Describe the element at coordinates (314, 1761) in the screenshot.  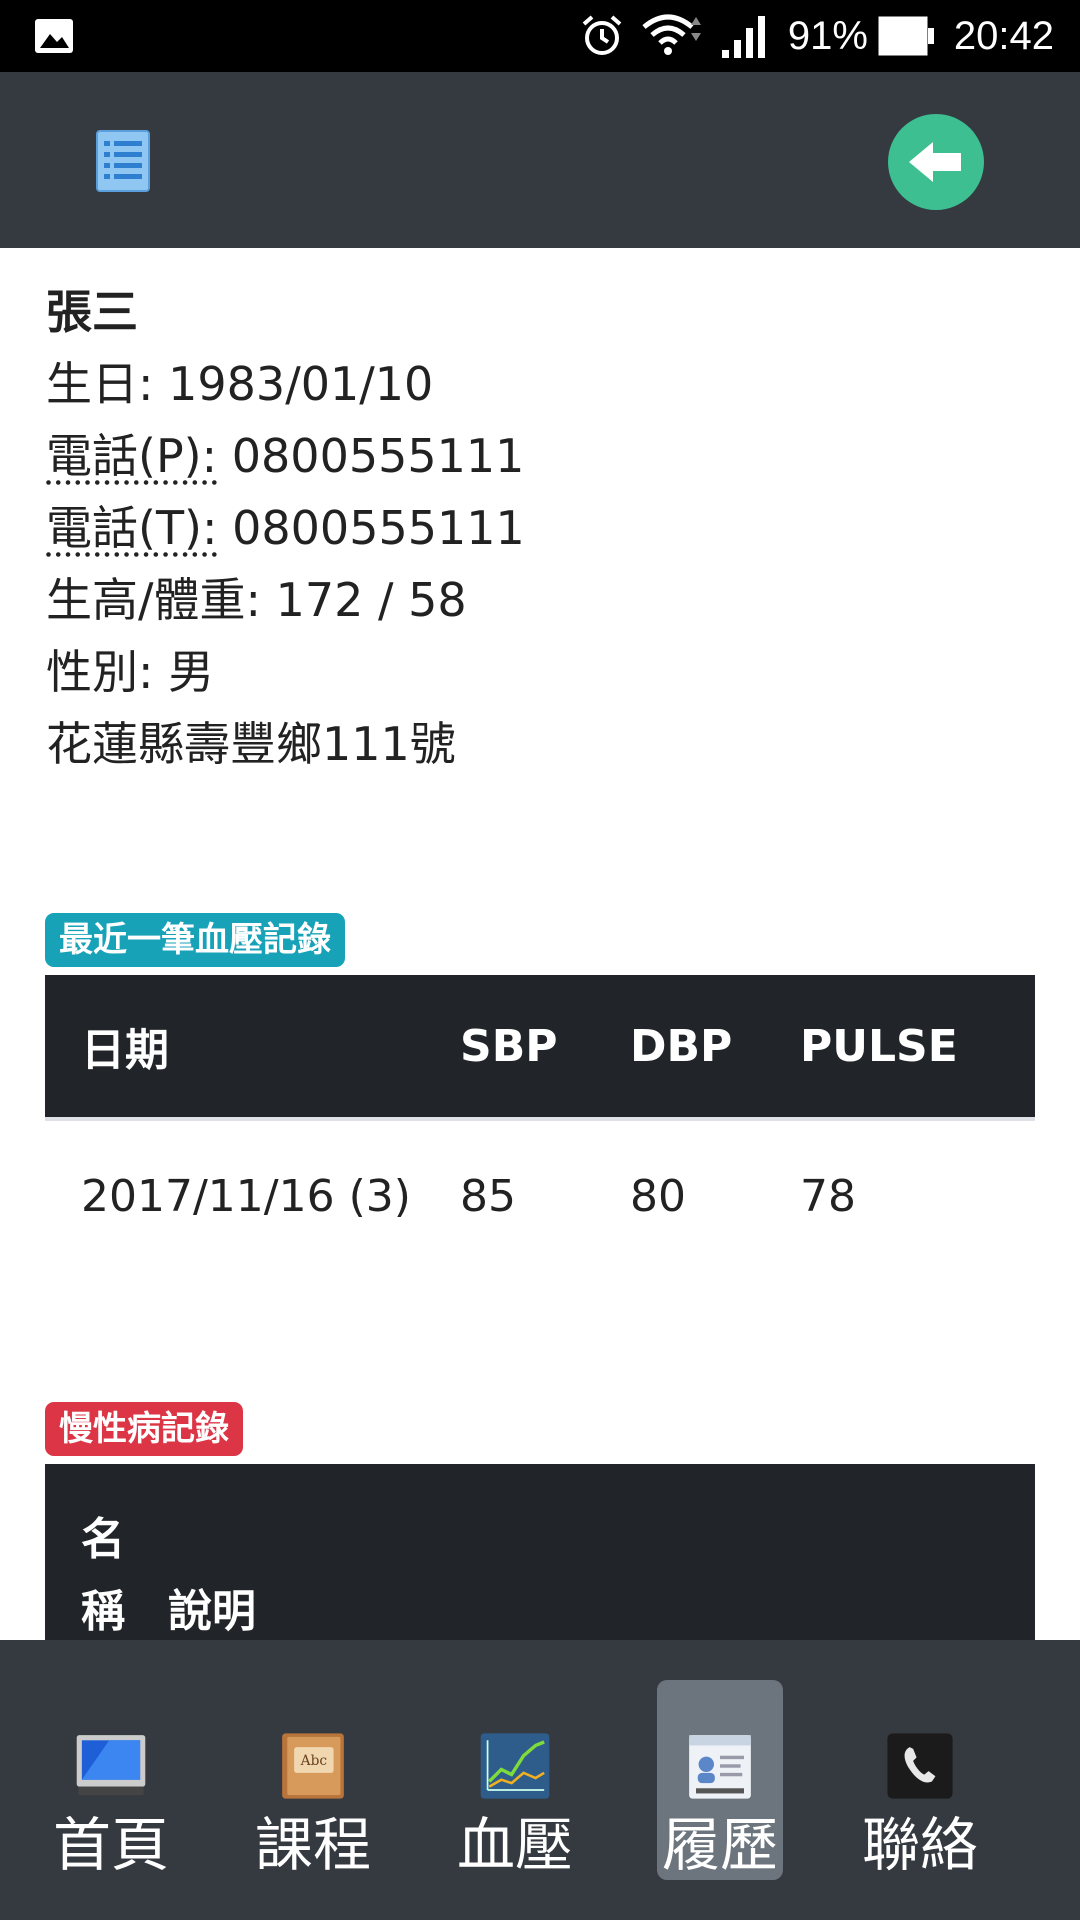
I see `svg-text: Abc` at that location.